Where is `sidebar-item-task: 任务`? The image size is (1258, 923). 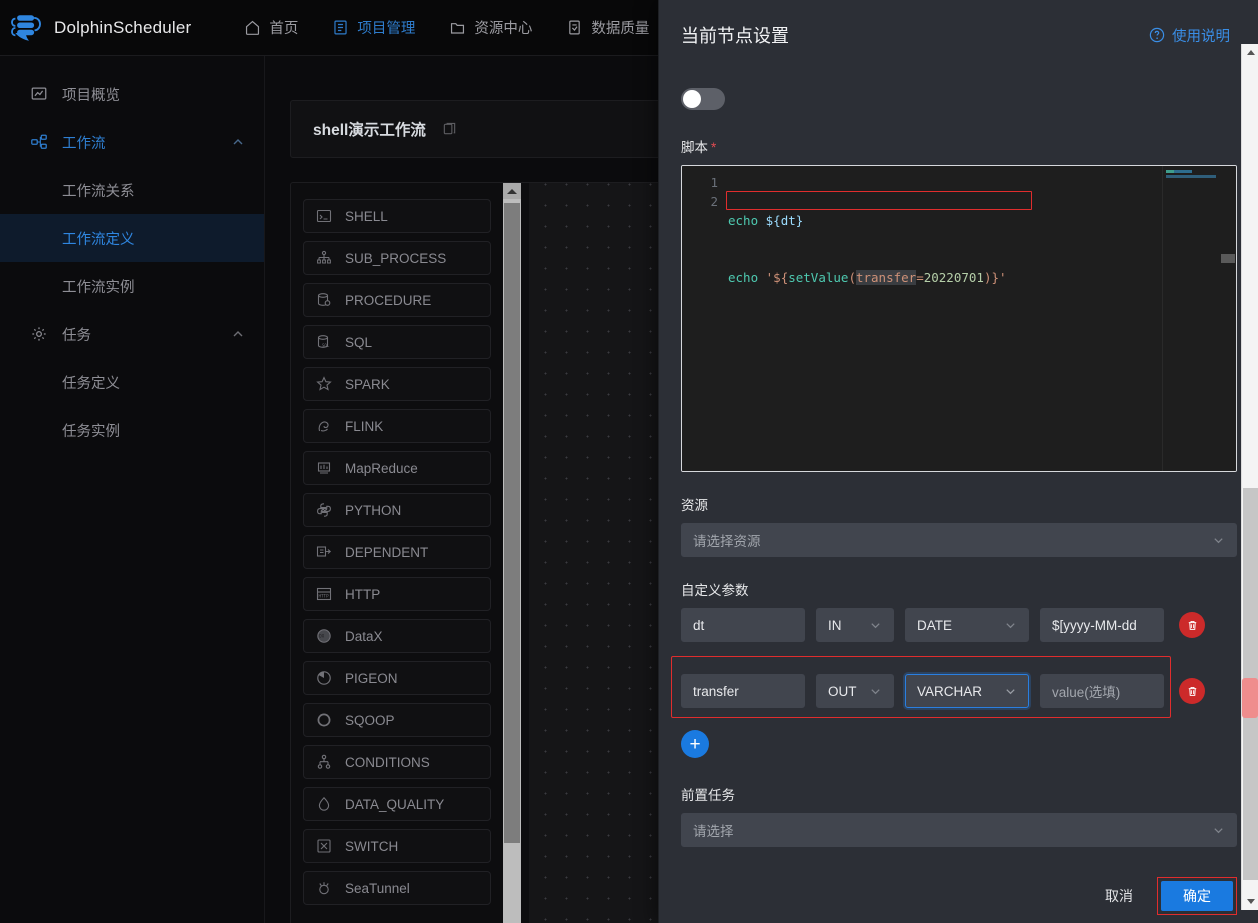 sidebar-item-task: 任务 is located at coordinates (132, 334).